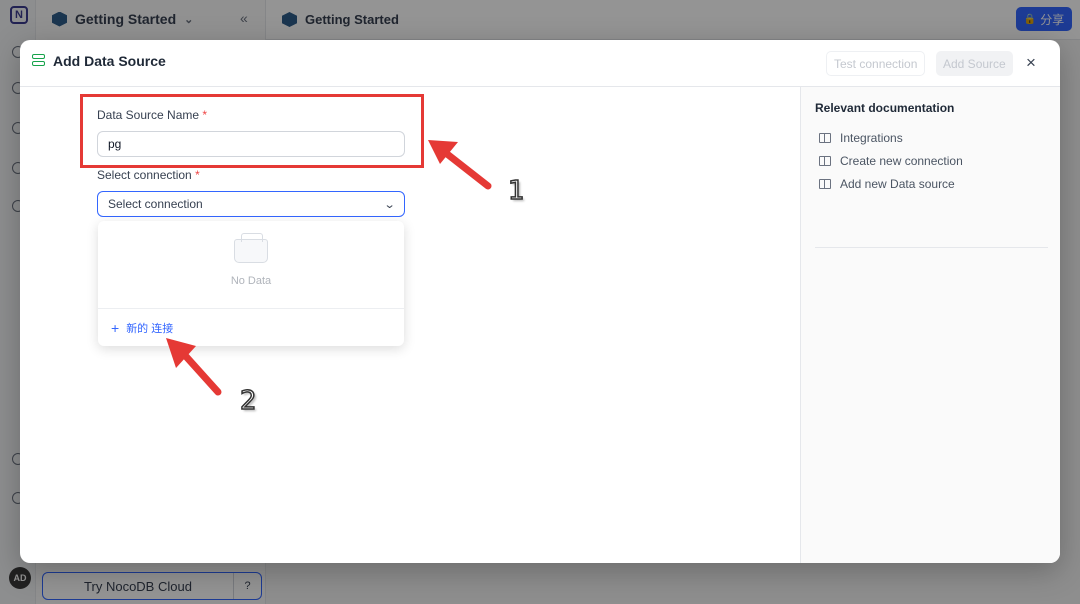  I want to click on connection-select: Select connection ⌄, so click(251, 204).